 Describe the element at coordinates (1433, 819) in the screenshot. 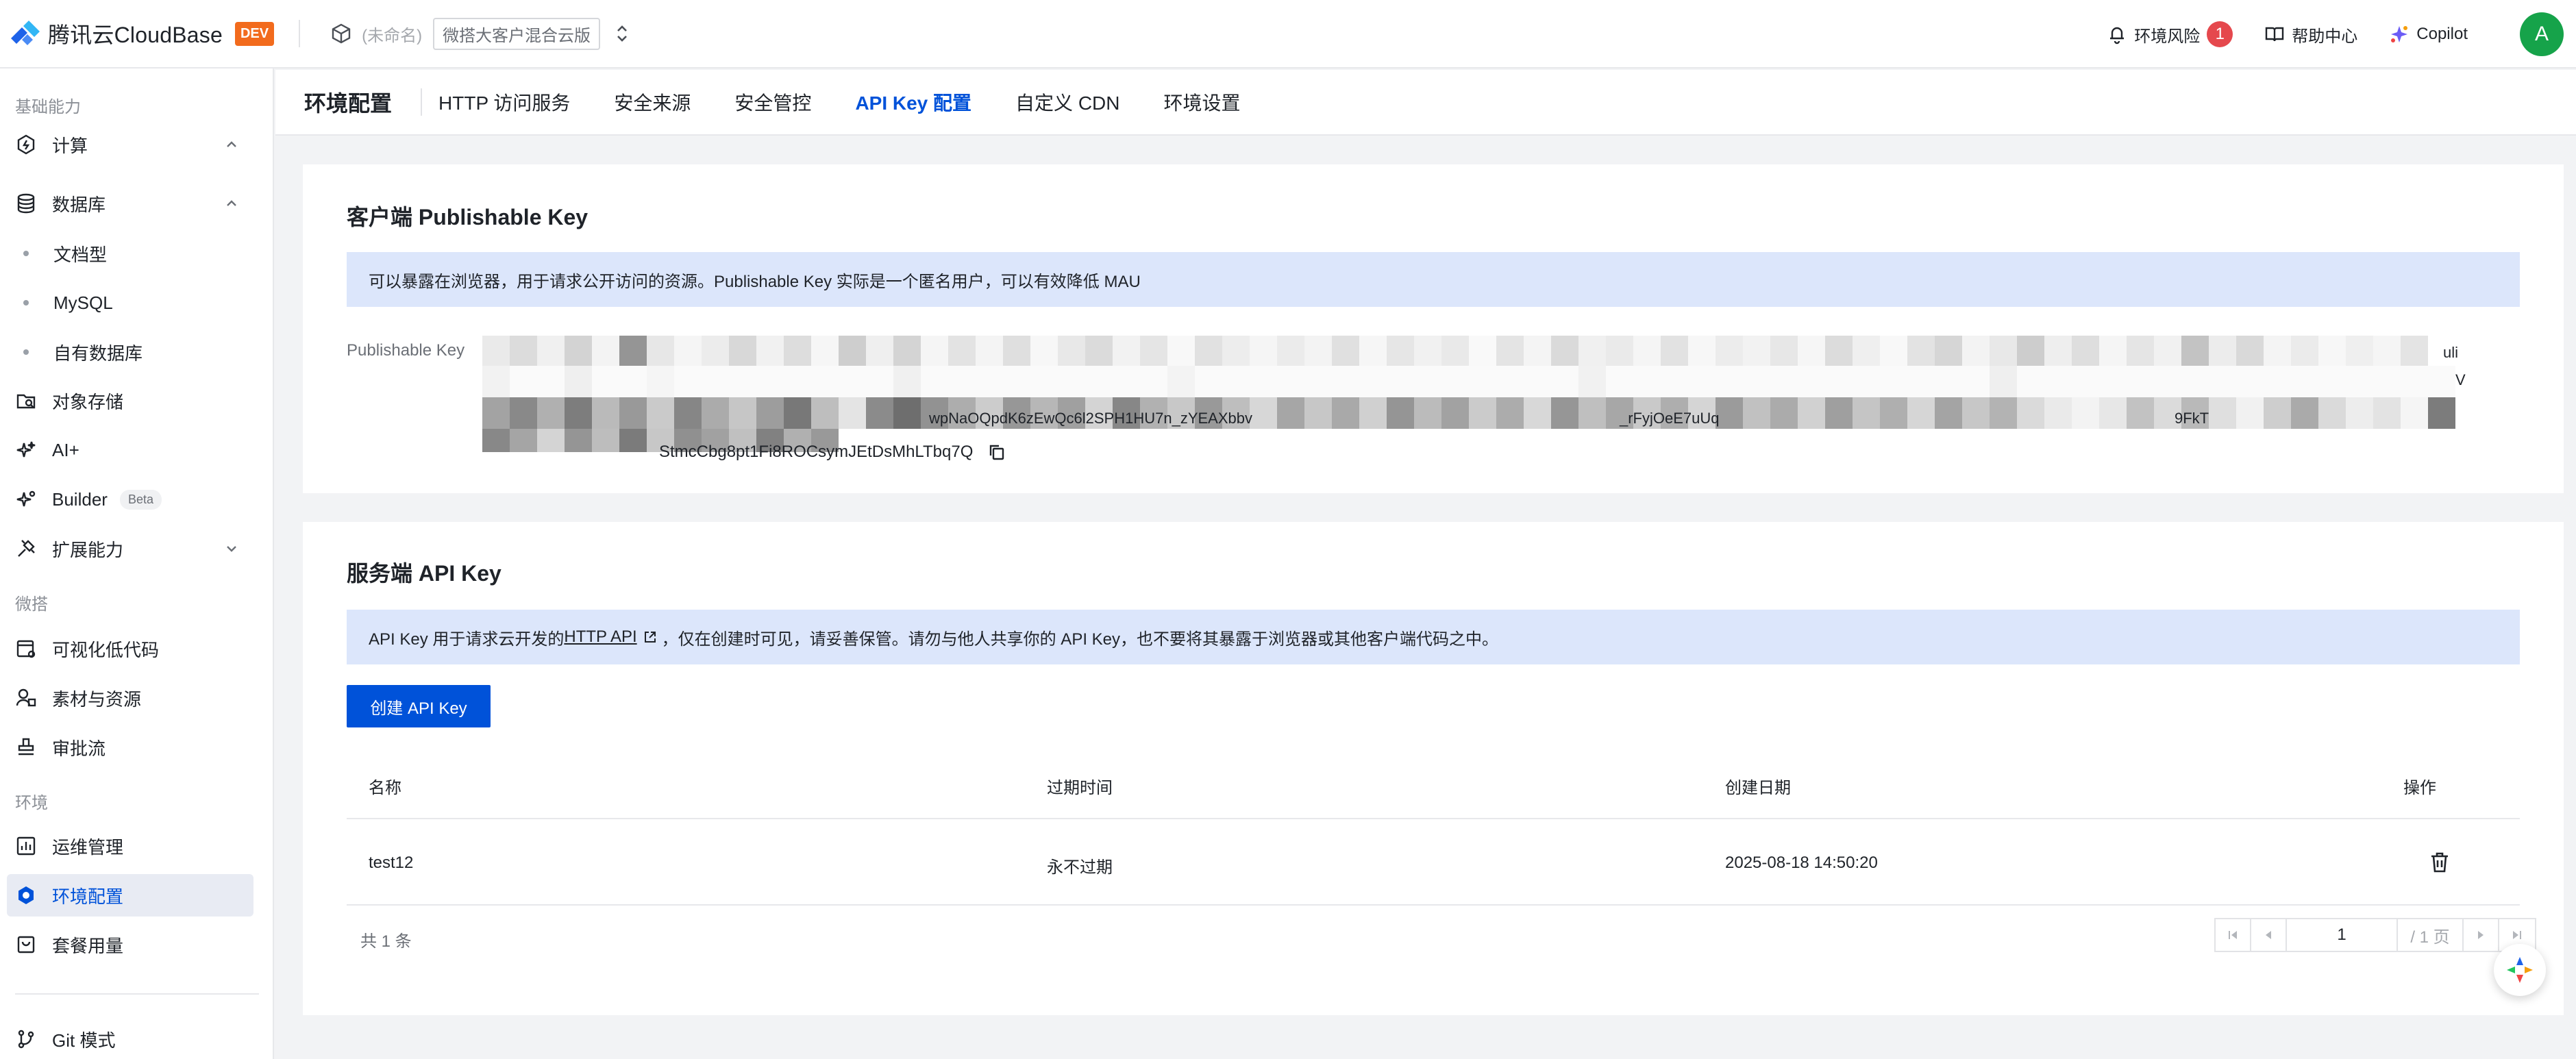

I see `header-divider` at that location.